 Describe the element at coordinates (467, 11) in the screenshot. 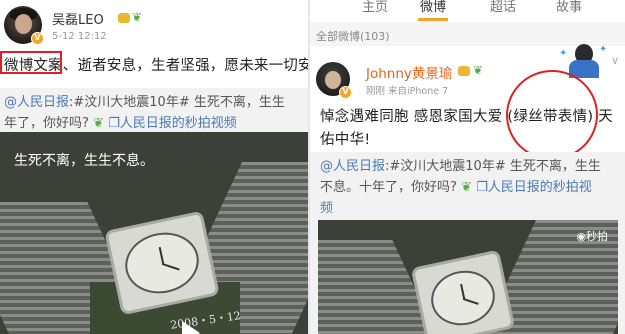

I see `profile-tabs: 主页 微博 超话 故事` at that location.